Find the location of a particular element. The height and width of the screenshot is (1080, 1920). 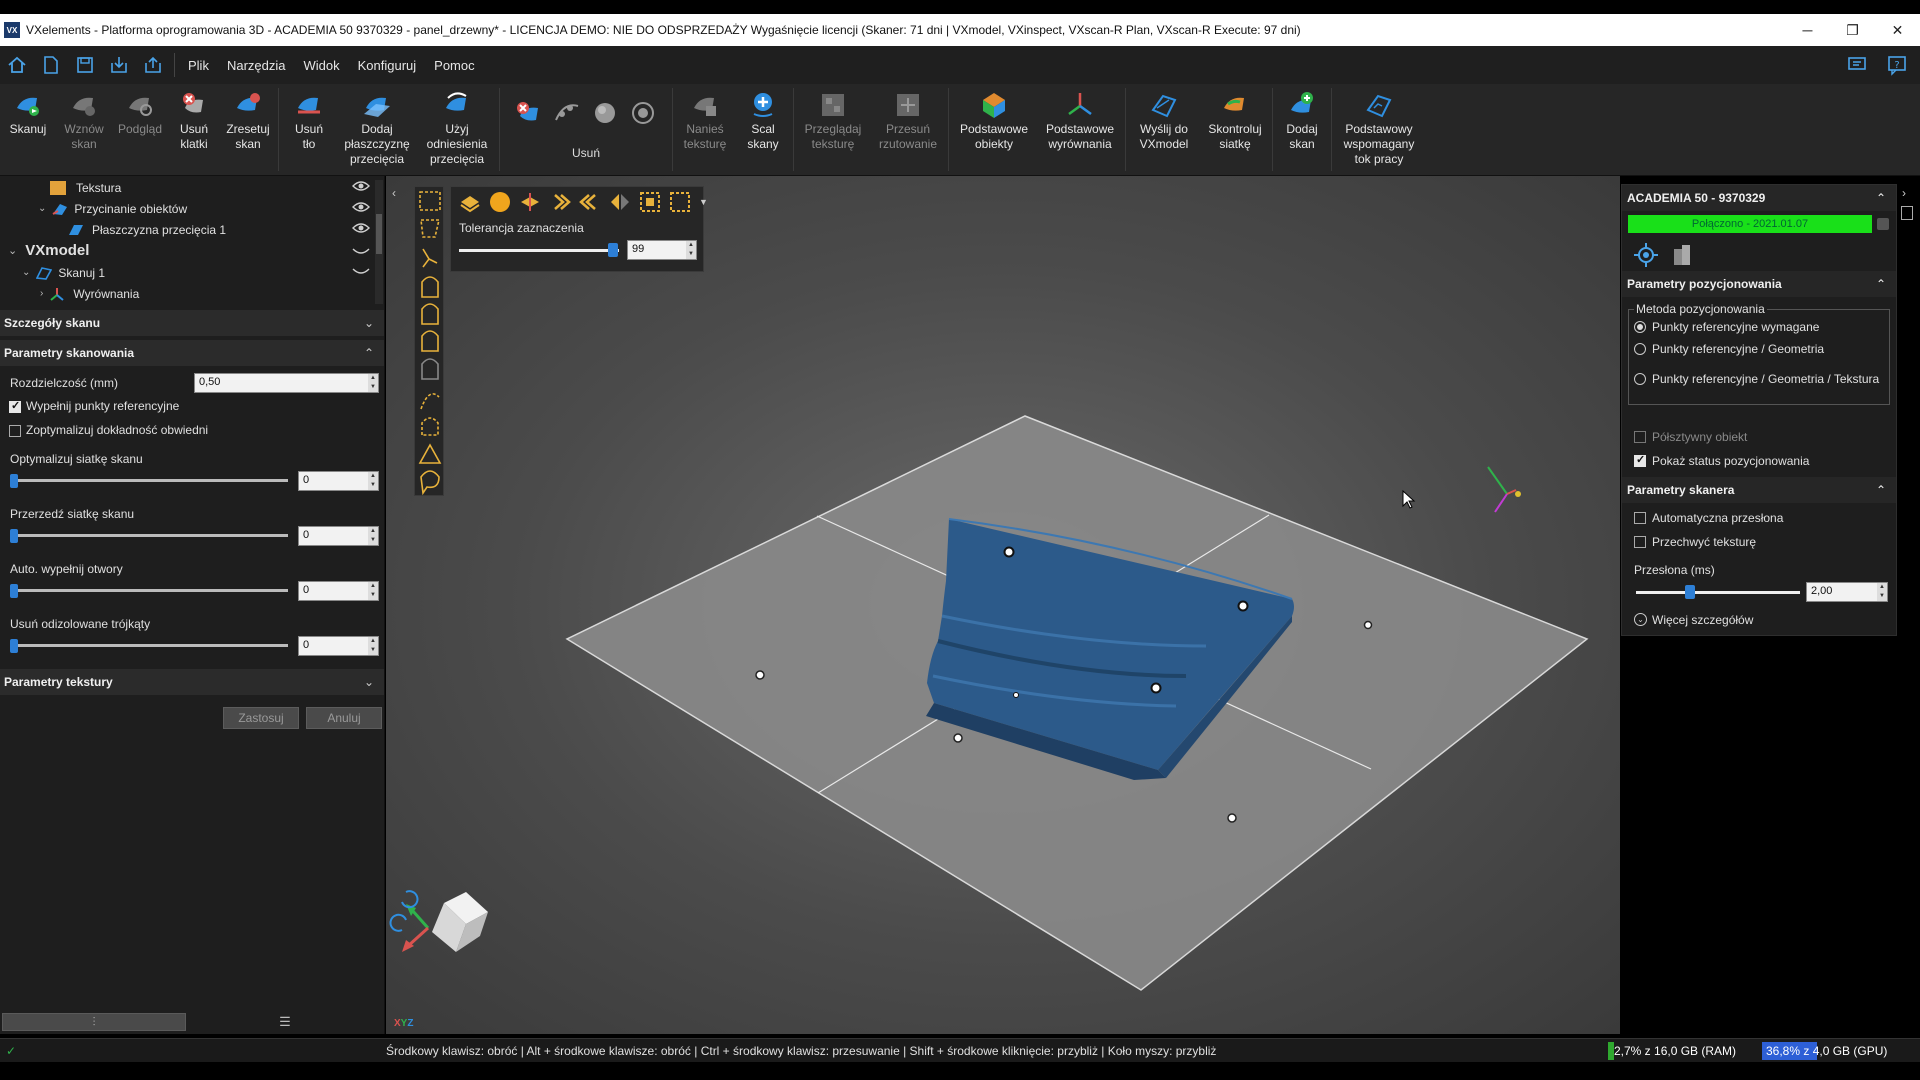

move-projection-button: Przesuń rzutowanie is located at coordinates (908, 129).